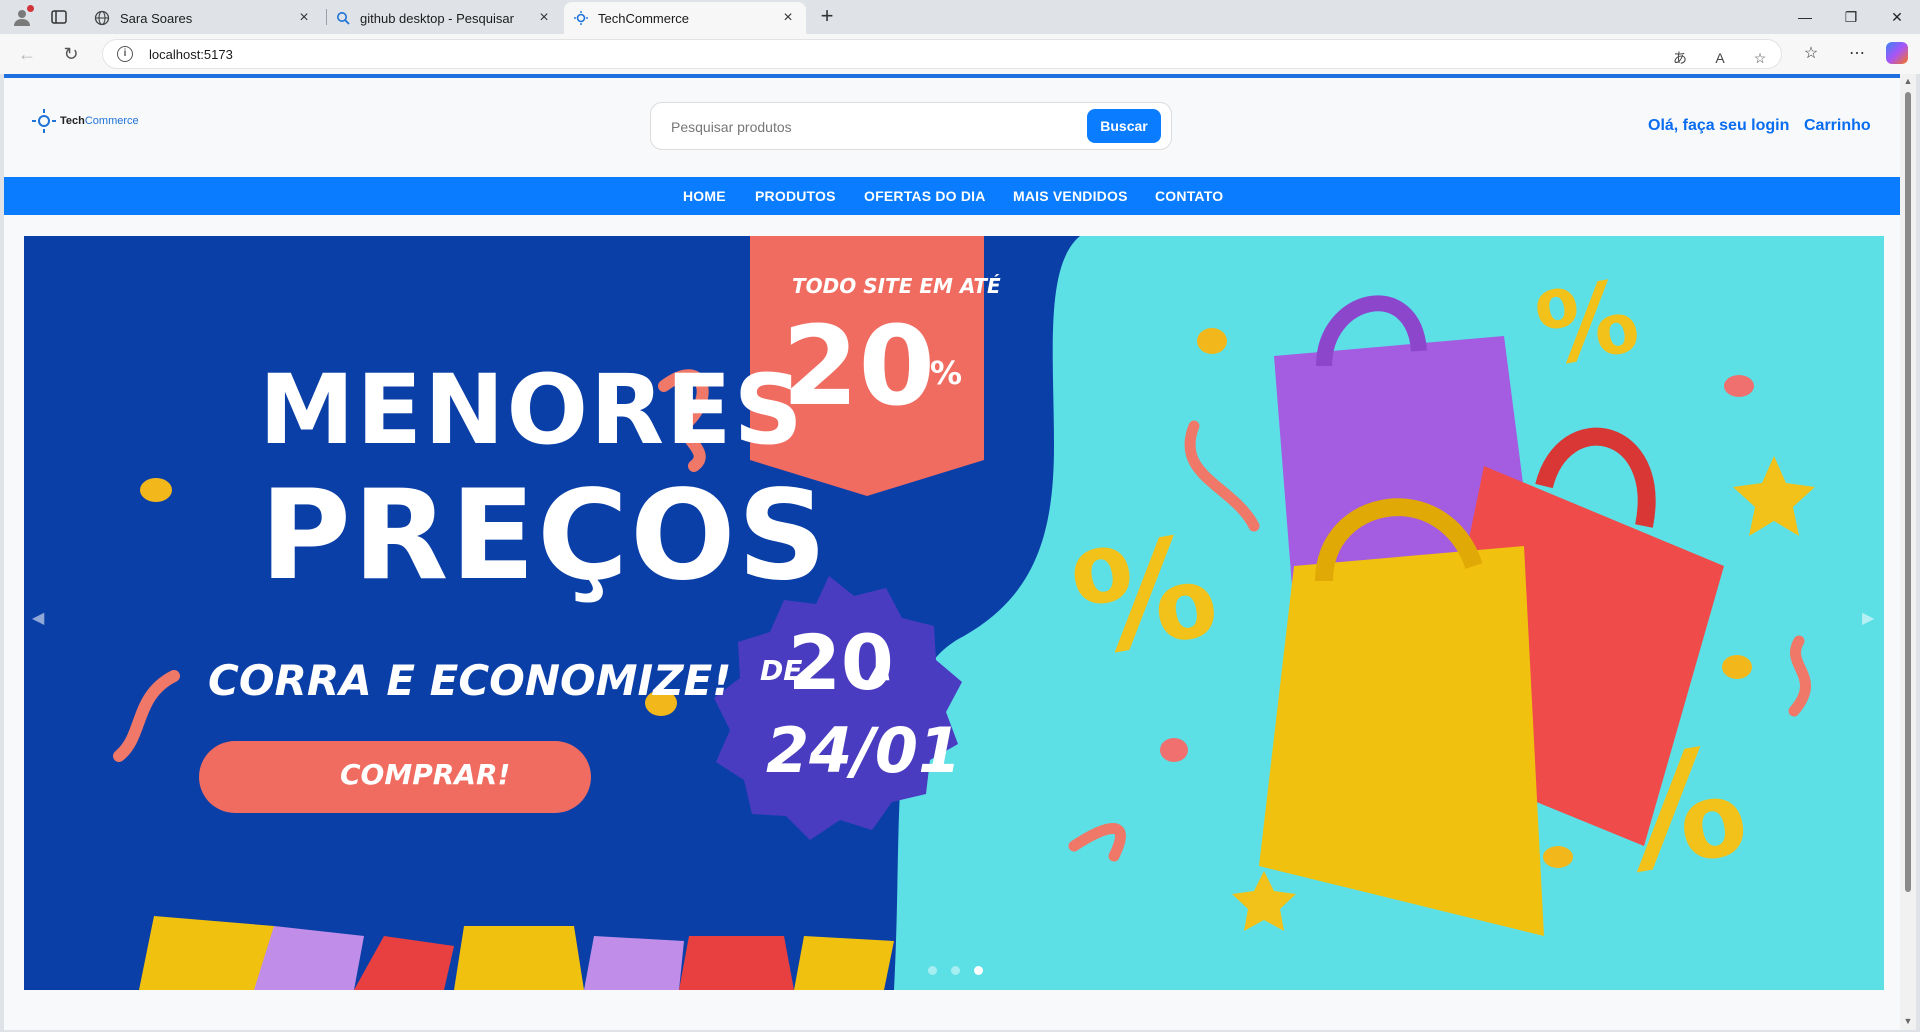 The height and width of the screenshot is (1032, 1920). Describe the element at coordinates (827, 17) in the screenshot. I see `new-tab-button: +` at that location.